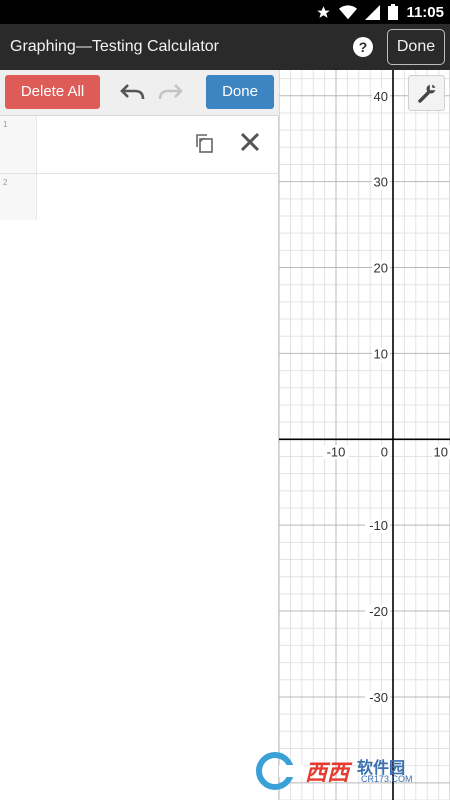 This screenshot has height=800, width=450. Describe the element at coordinates (170, 91) in the screenshot. I see `redo-icon` at that location.